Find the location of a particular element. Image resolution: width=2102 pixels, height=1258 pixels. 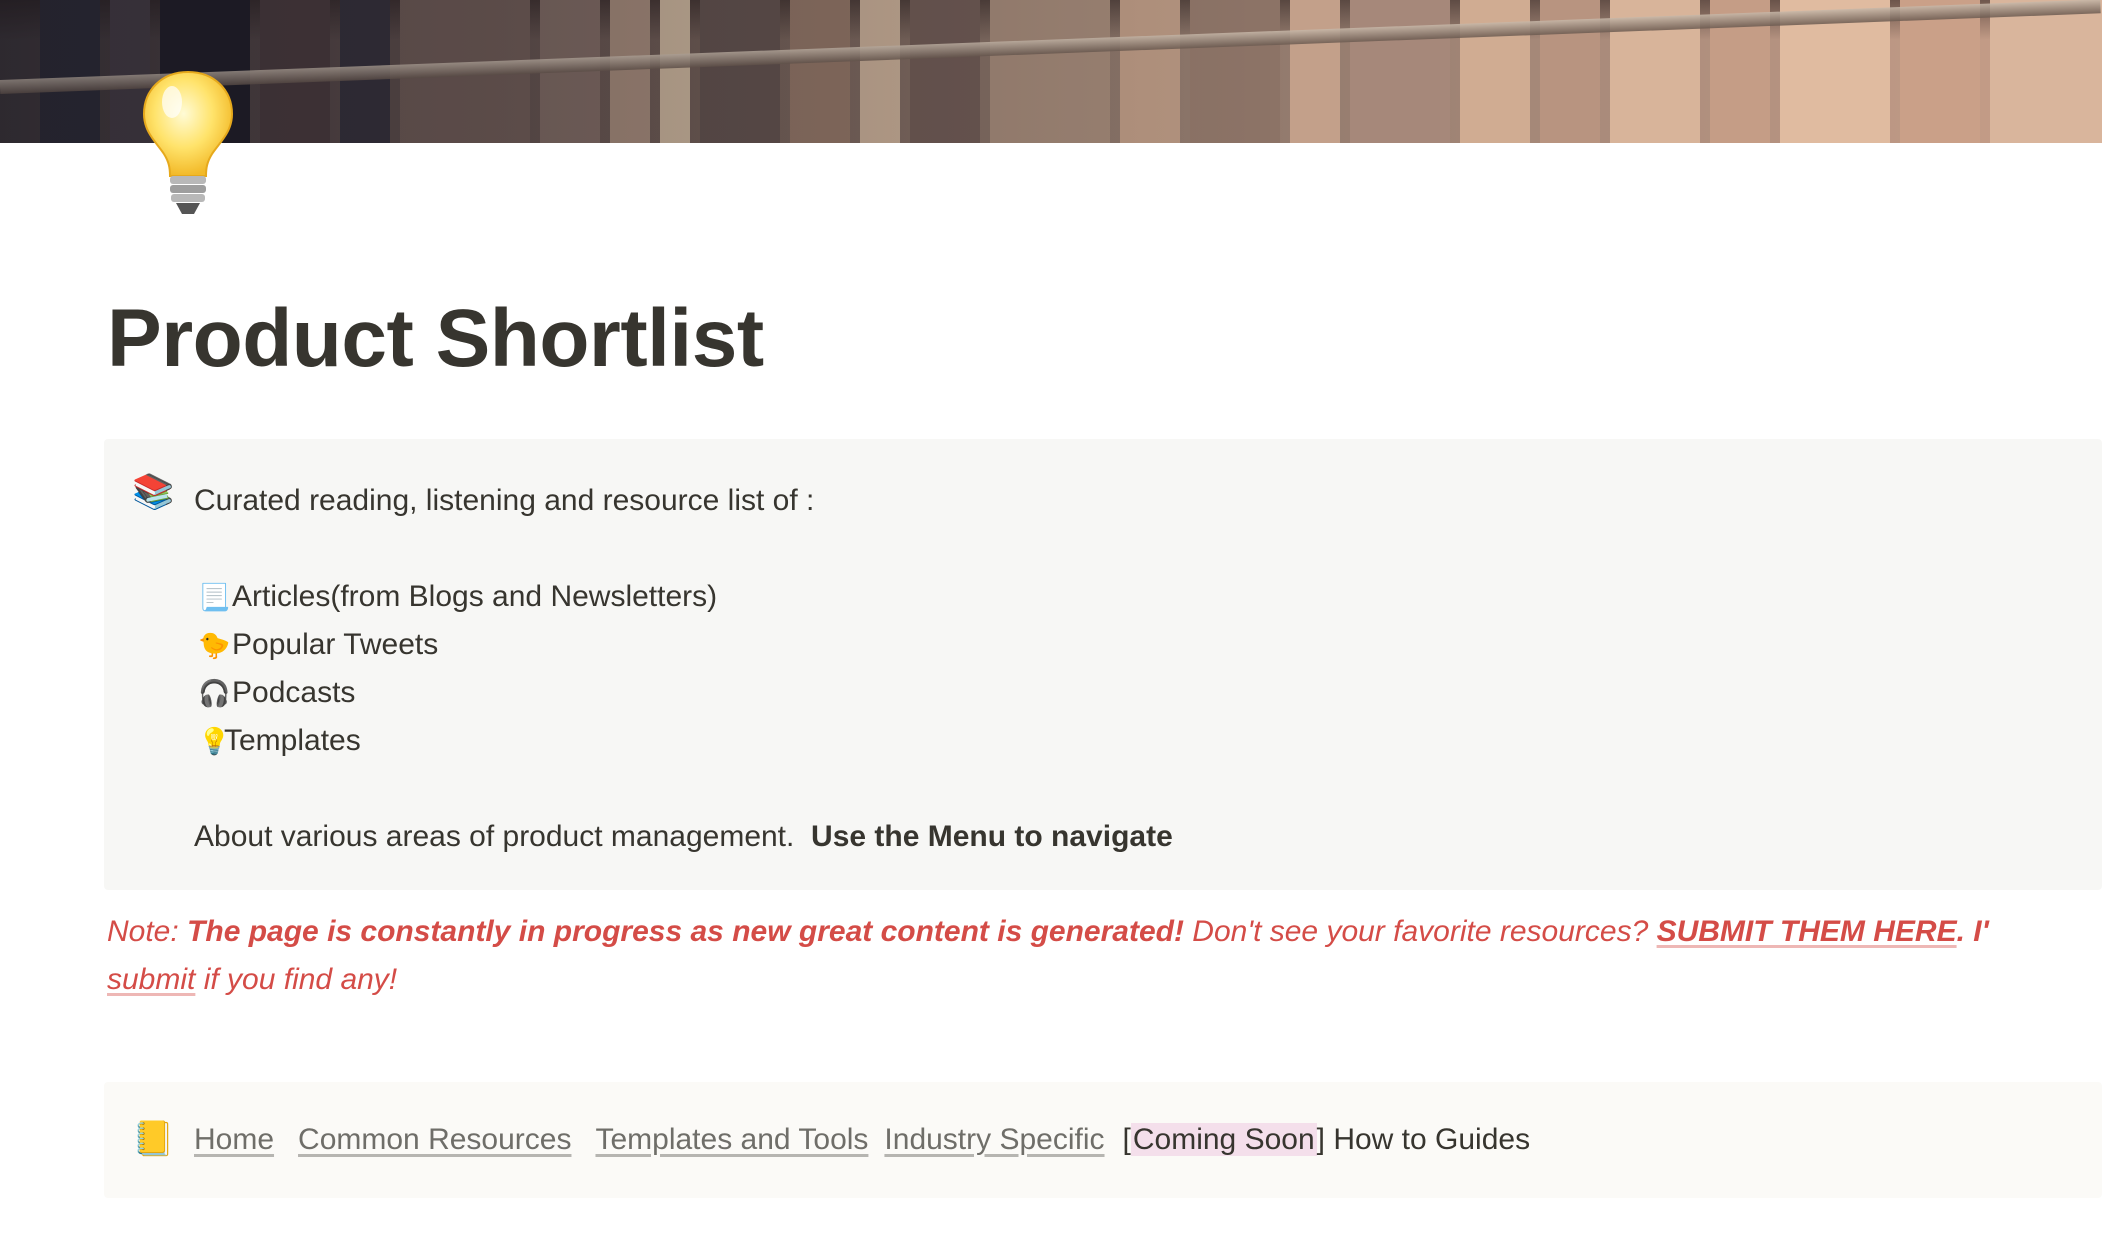

navigate-hint: Use the Menu to navigate is located at coordinates (992, 836).